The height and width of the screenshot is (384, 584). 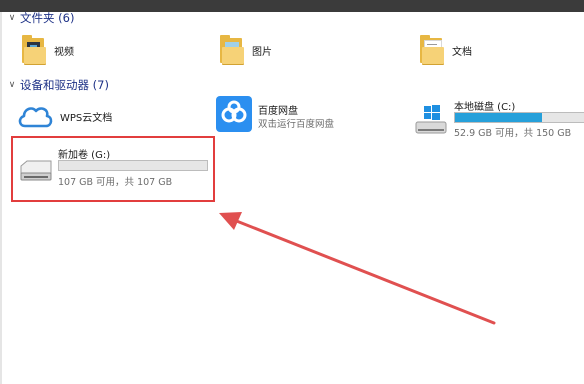 I want to click on device-baidu-netdisk: 百度网盘 双击运行百度网盘, so click(x=296, y=116).